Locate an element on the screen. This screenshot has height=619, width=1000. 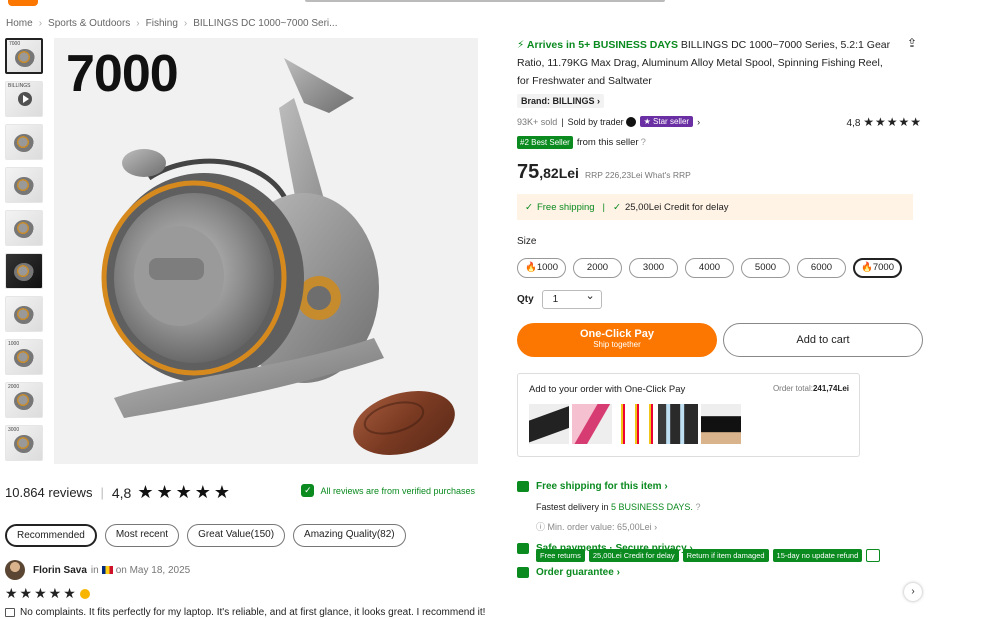
addon-product-floats is located at coordinates (635, 424).